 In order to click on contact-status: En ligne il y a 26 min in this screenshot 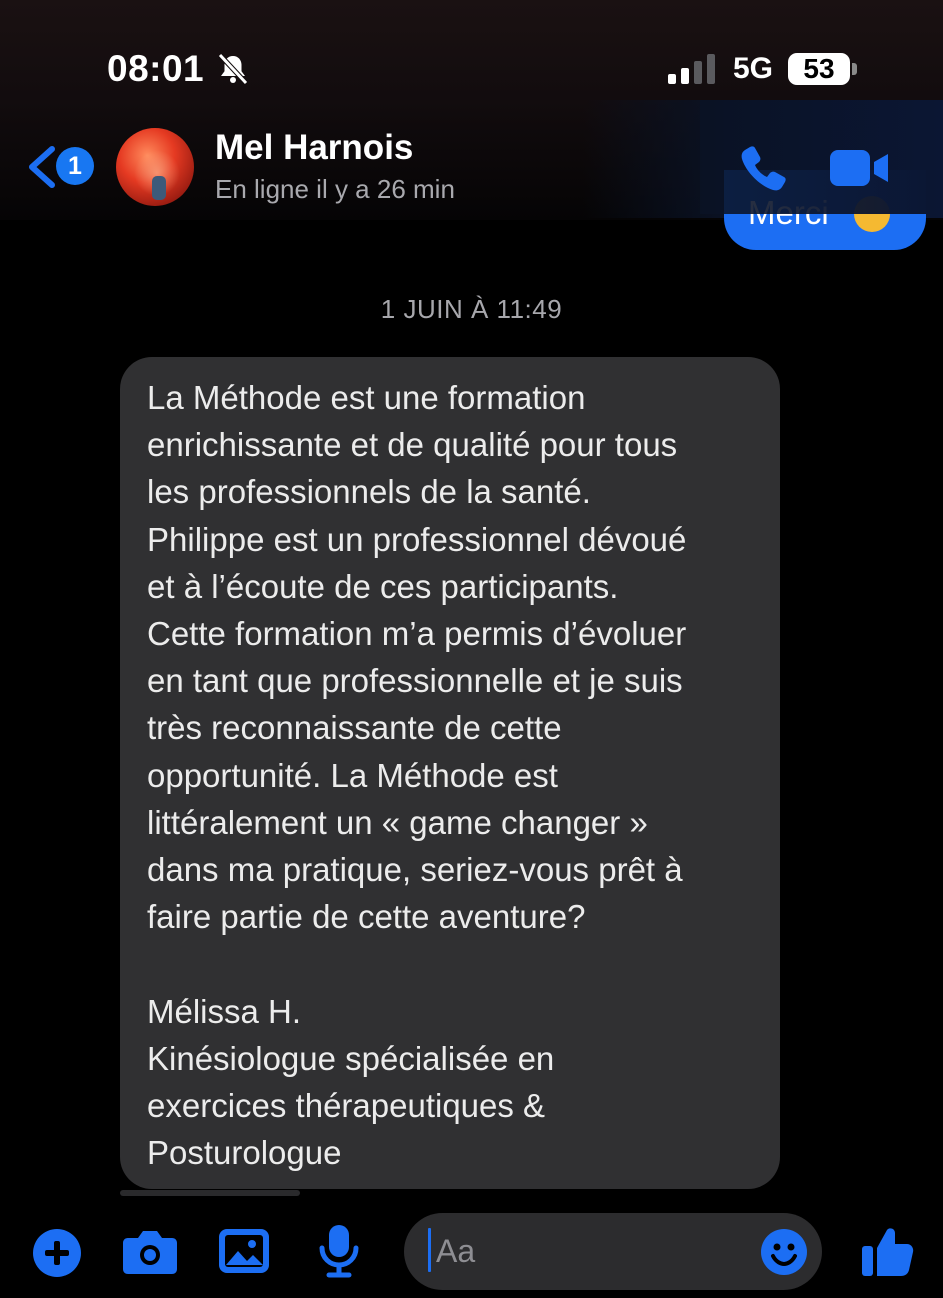, I will do `click(335, 189)`.